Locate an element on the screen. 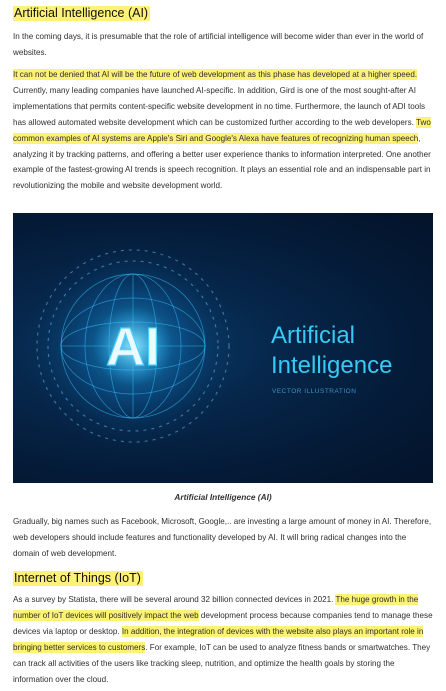 This screenshot has height=691, width=446. ai-title-line2: Intelligence is located at coordinates (331, 365).